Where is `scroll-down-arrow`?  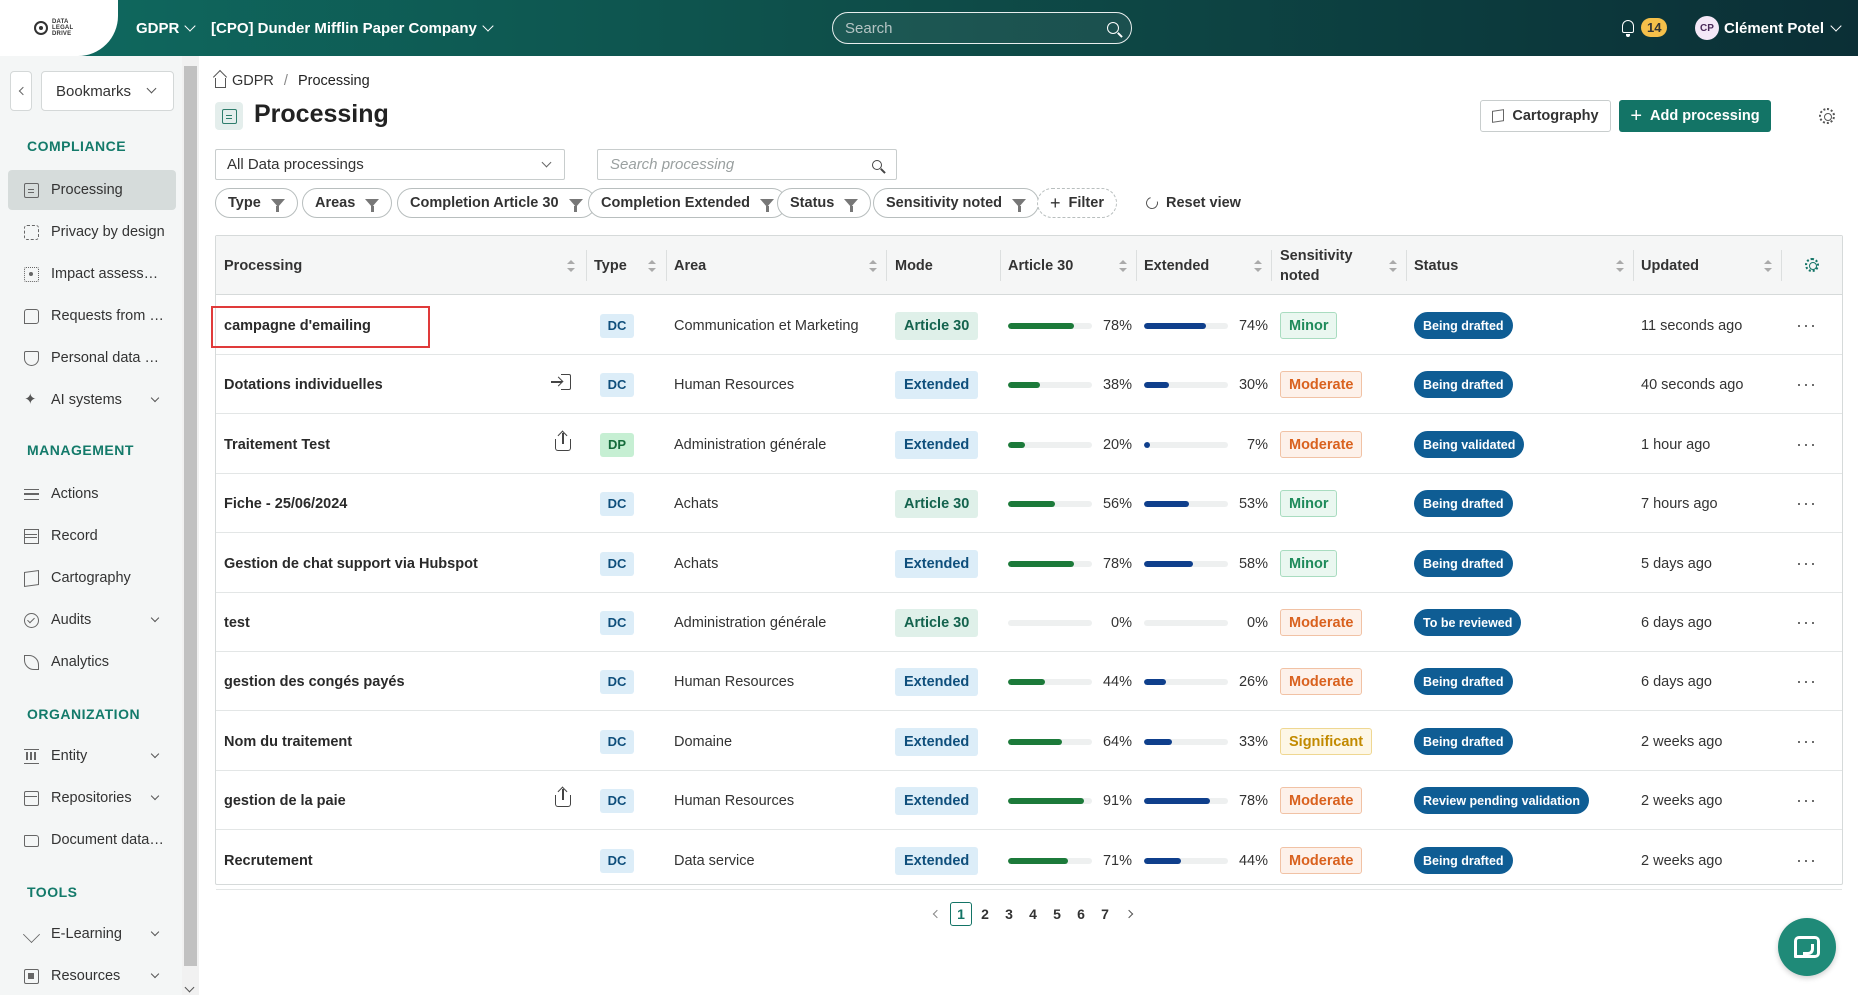
scroll-down-arrow is located at coordinates (189, 987).